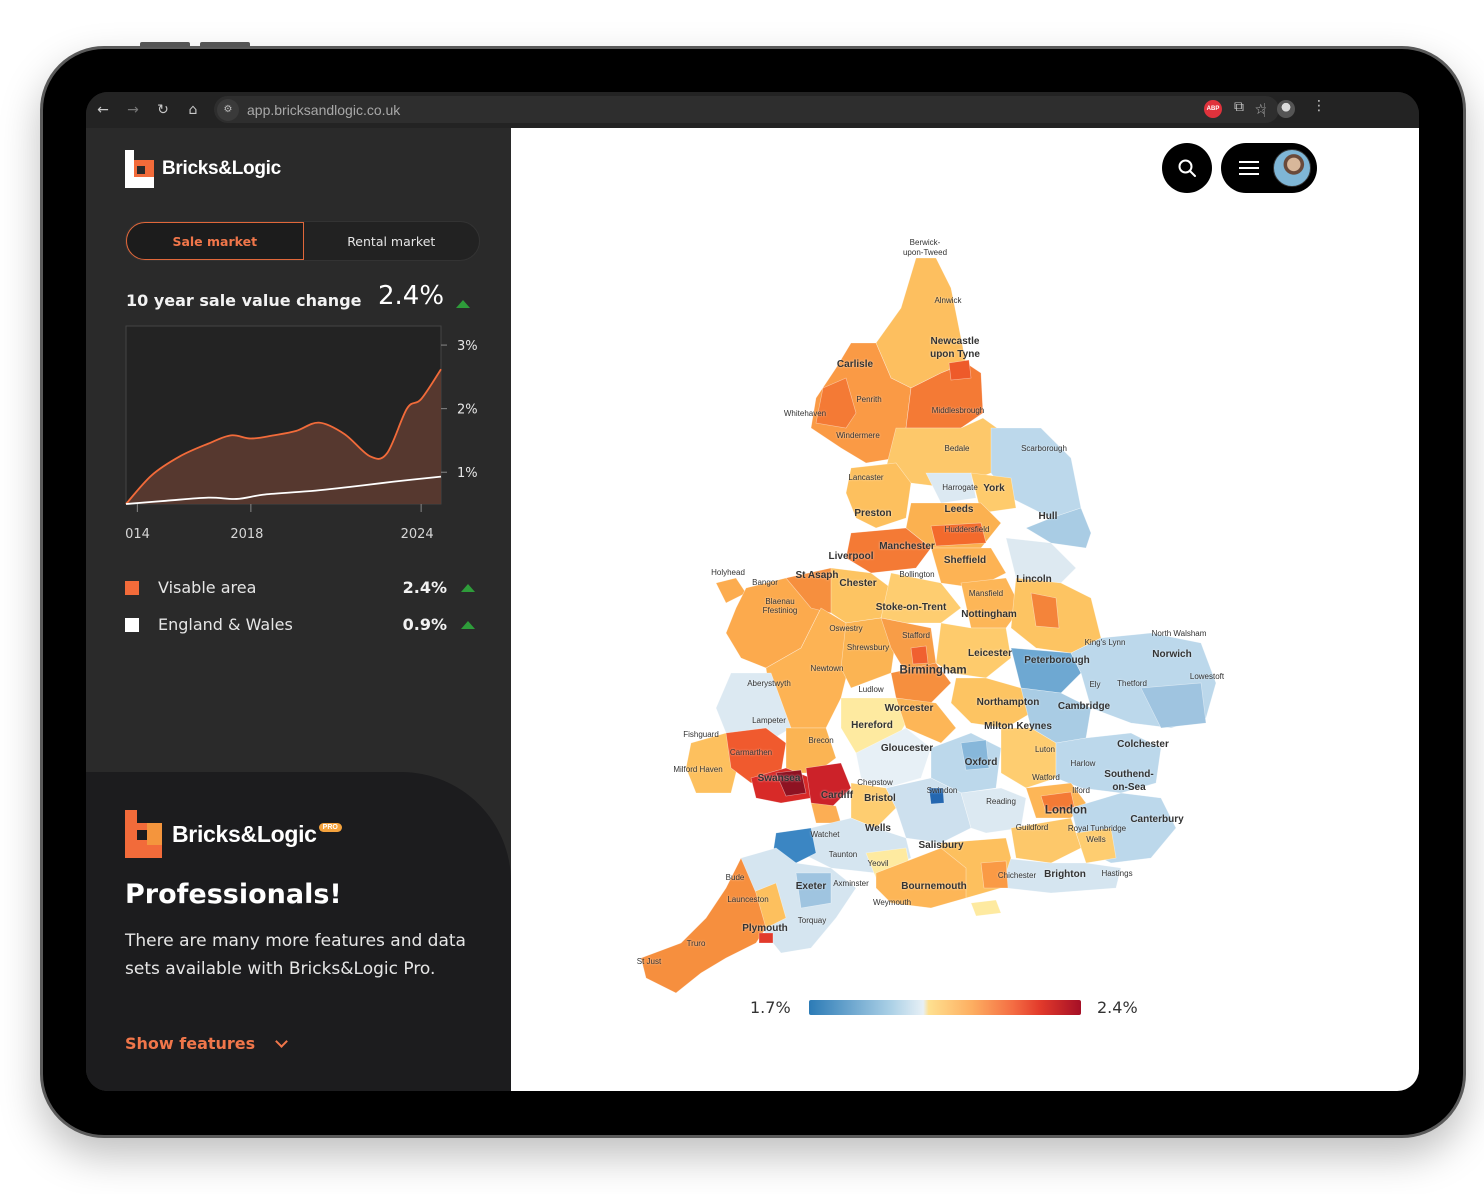  I want to click on city-label: Cambridge, so click(1084, 706).